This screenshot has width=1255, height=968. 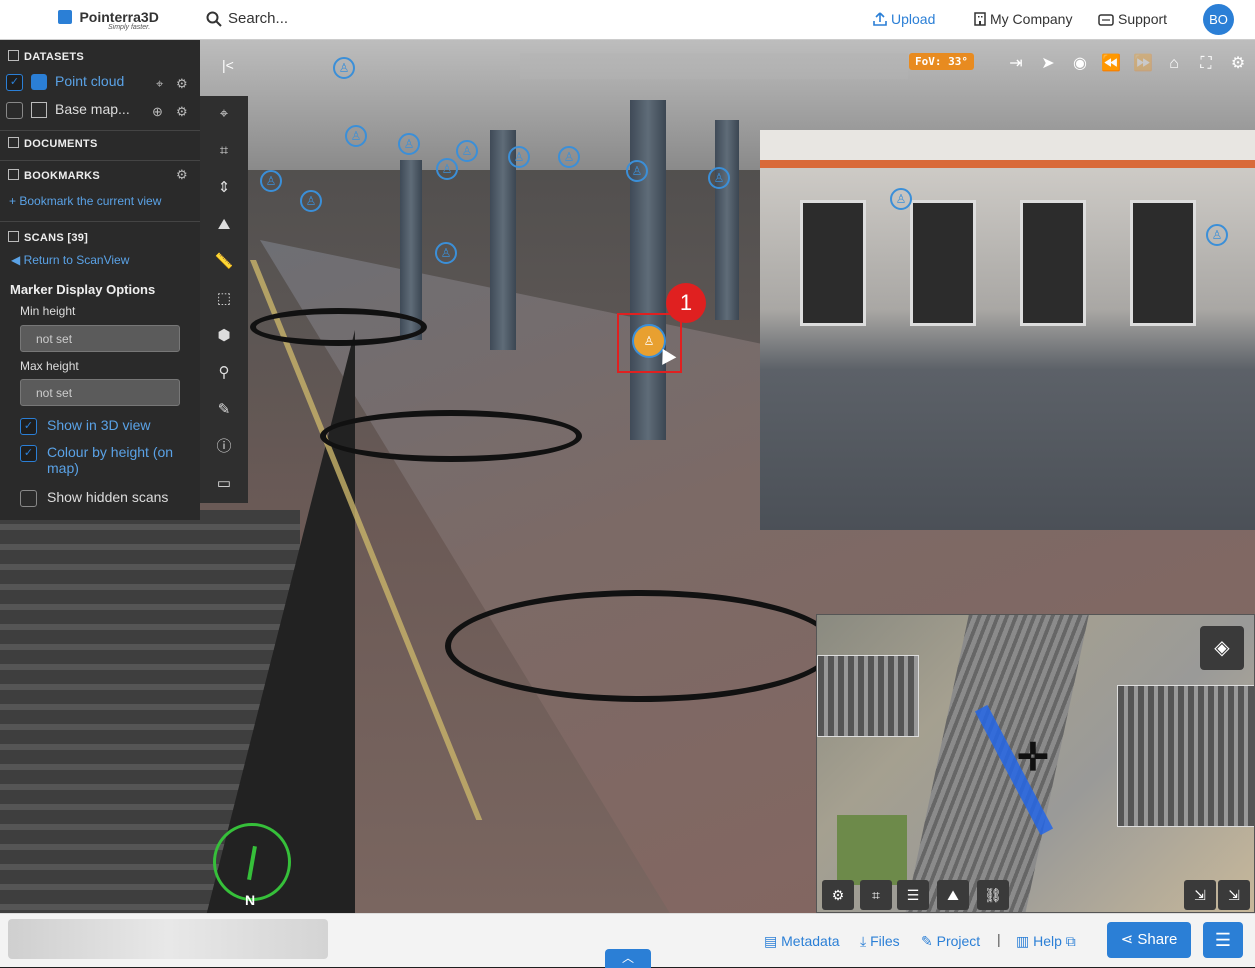 I want to click on minimap-profile-icon: ⛰, so click(x=953, y=895).